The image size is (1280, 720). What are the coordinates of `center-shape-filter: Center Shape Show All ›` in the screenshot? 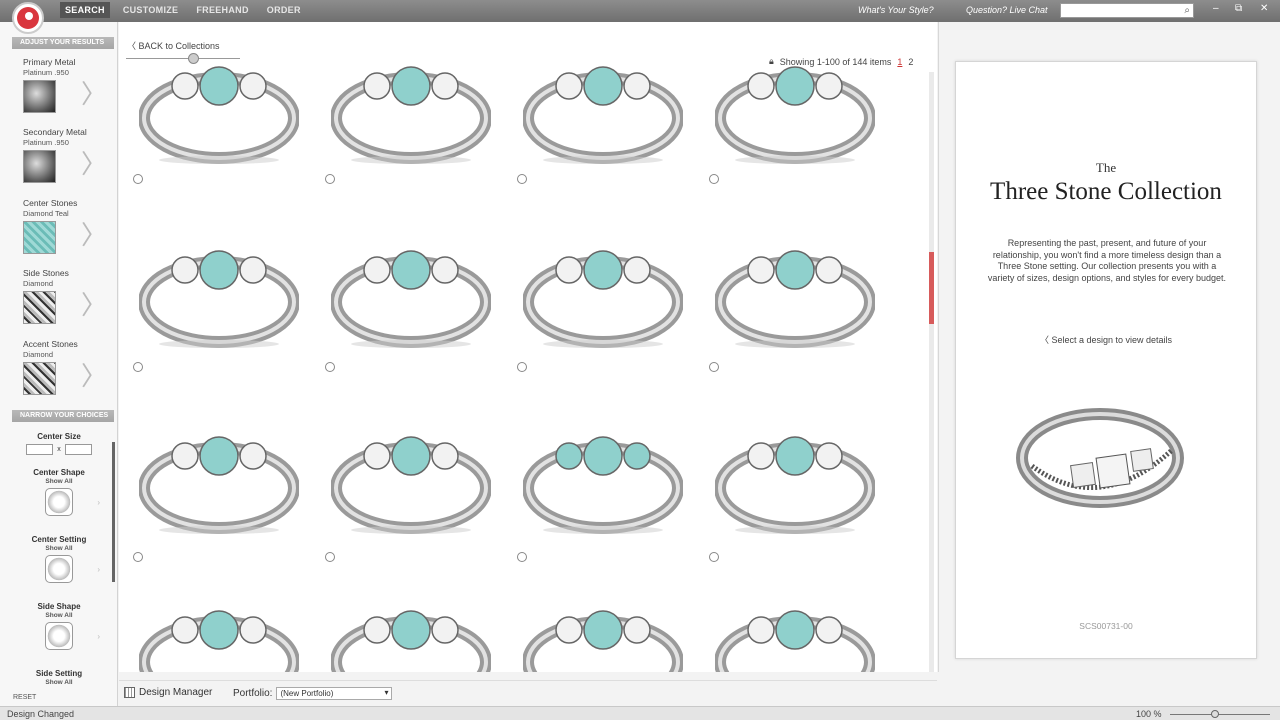 It's located at (59, 492).